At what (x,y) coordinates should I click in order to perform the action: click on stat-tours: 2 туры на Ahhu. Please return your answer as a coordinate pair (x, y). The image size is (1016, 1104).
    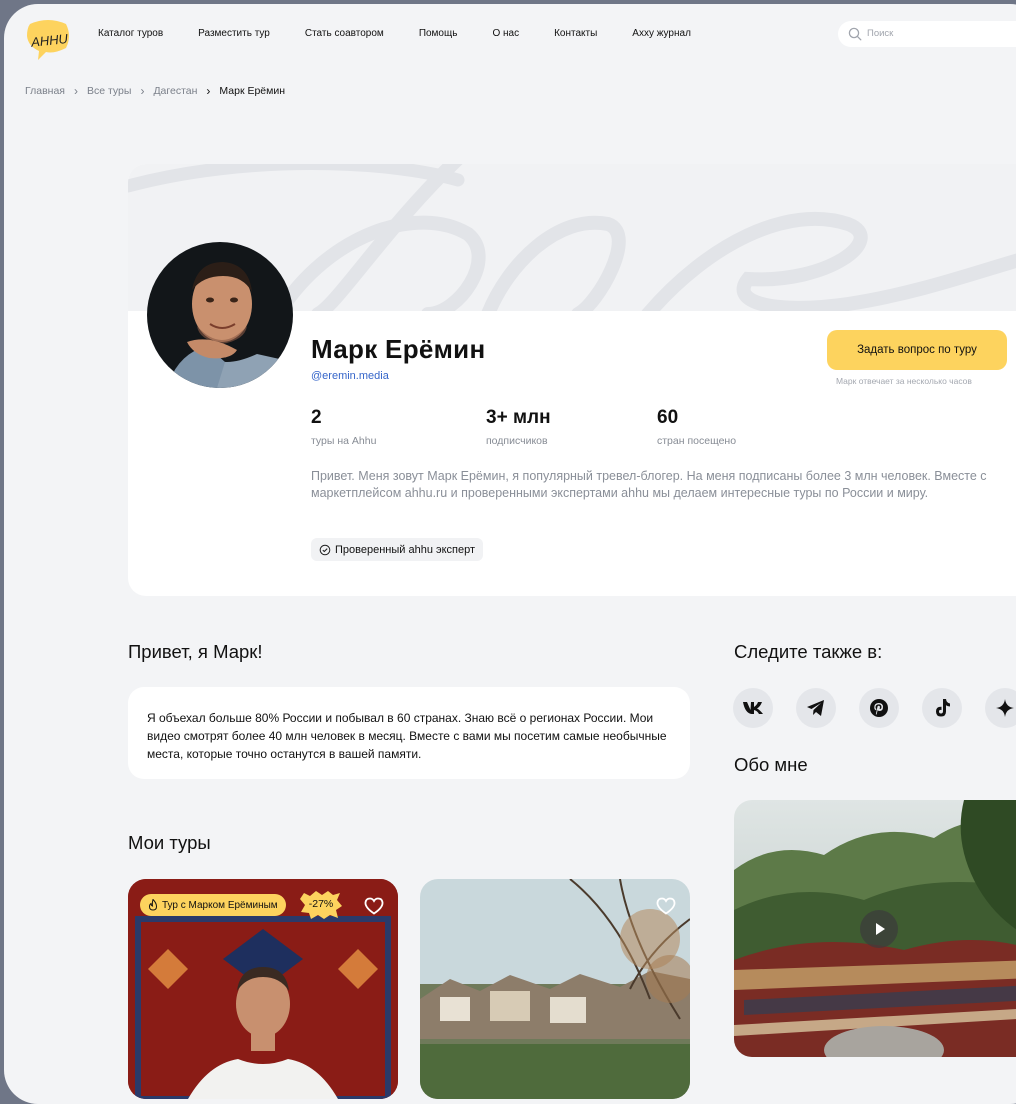
    Looking at the image, I should click on (343, 427).